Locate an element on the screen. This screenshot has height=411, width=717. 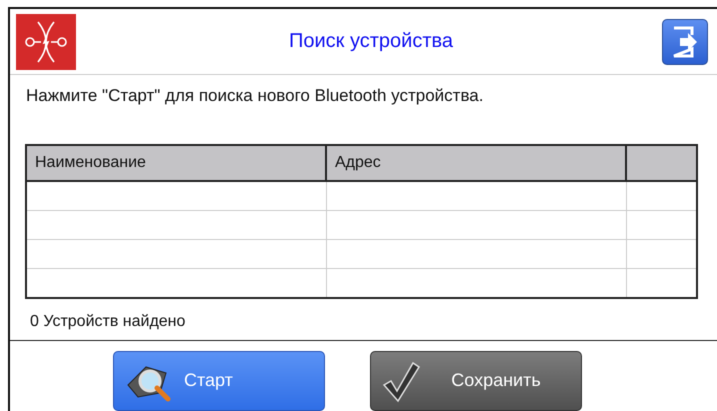
save-button: Сохранить is located at coordinates (476, 380).